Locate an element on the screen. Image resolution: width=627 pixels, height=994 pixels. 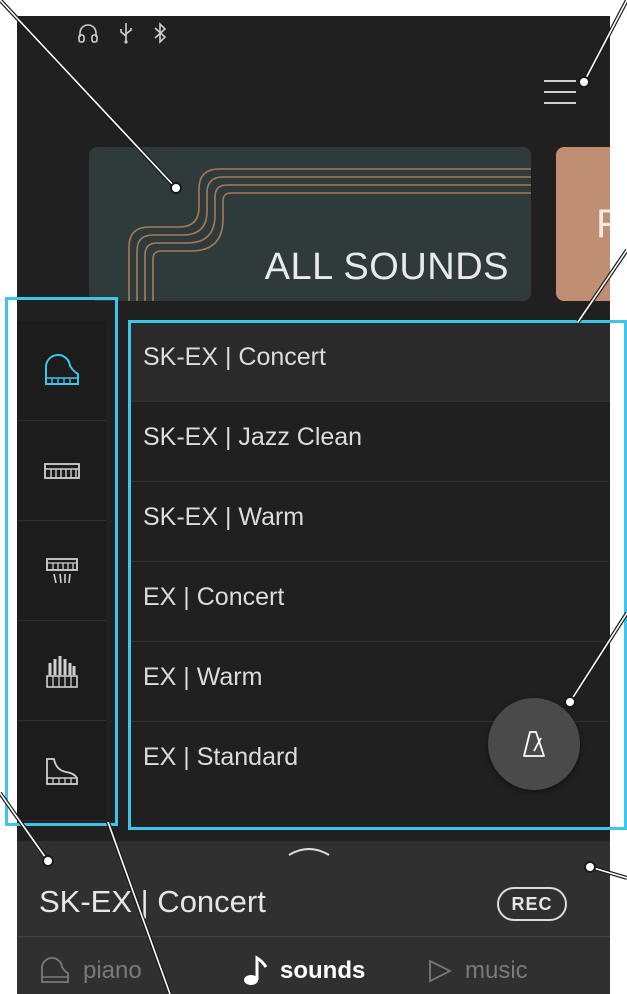
electric-piano-icon is located at coordinates (61, 470).